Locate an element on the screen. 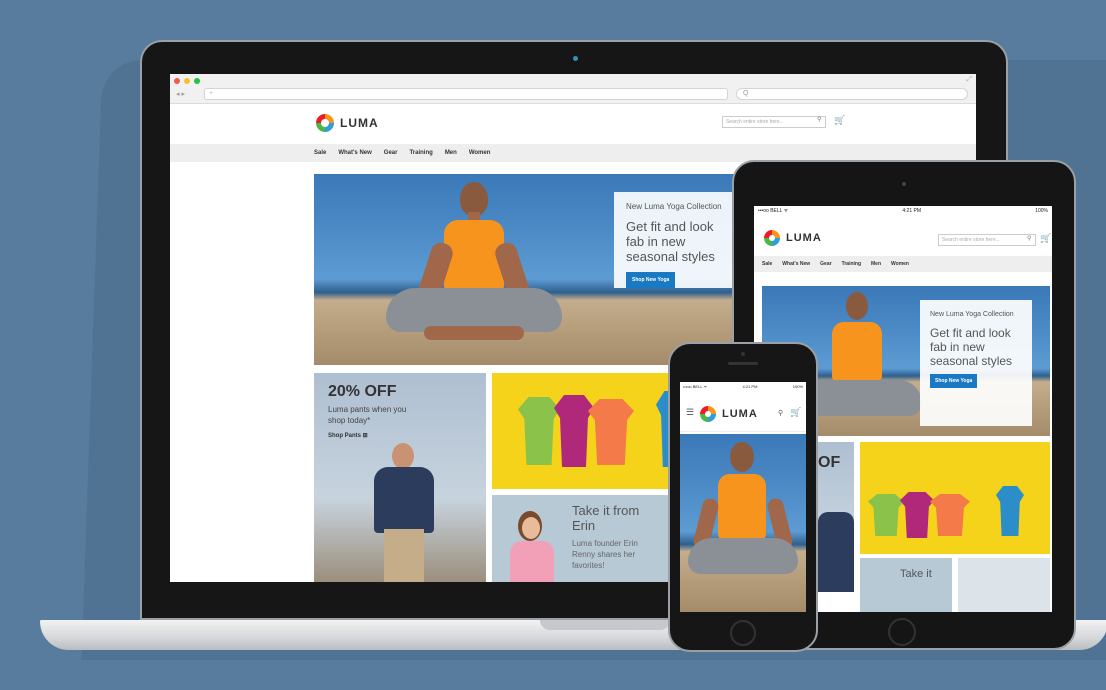  phone-carrier: •••oo BELL ᯤ is located at coordinates (695, 386).